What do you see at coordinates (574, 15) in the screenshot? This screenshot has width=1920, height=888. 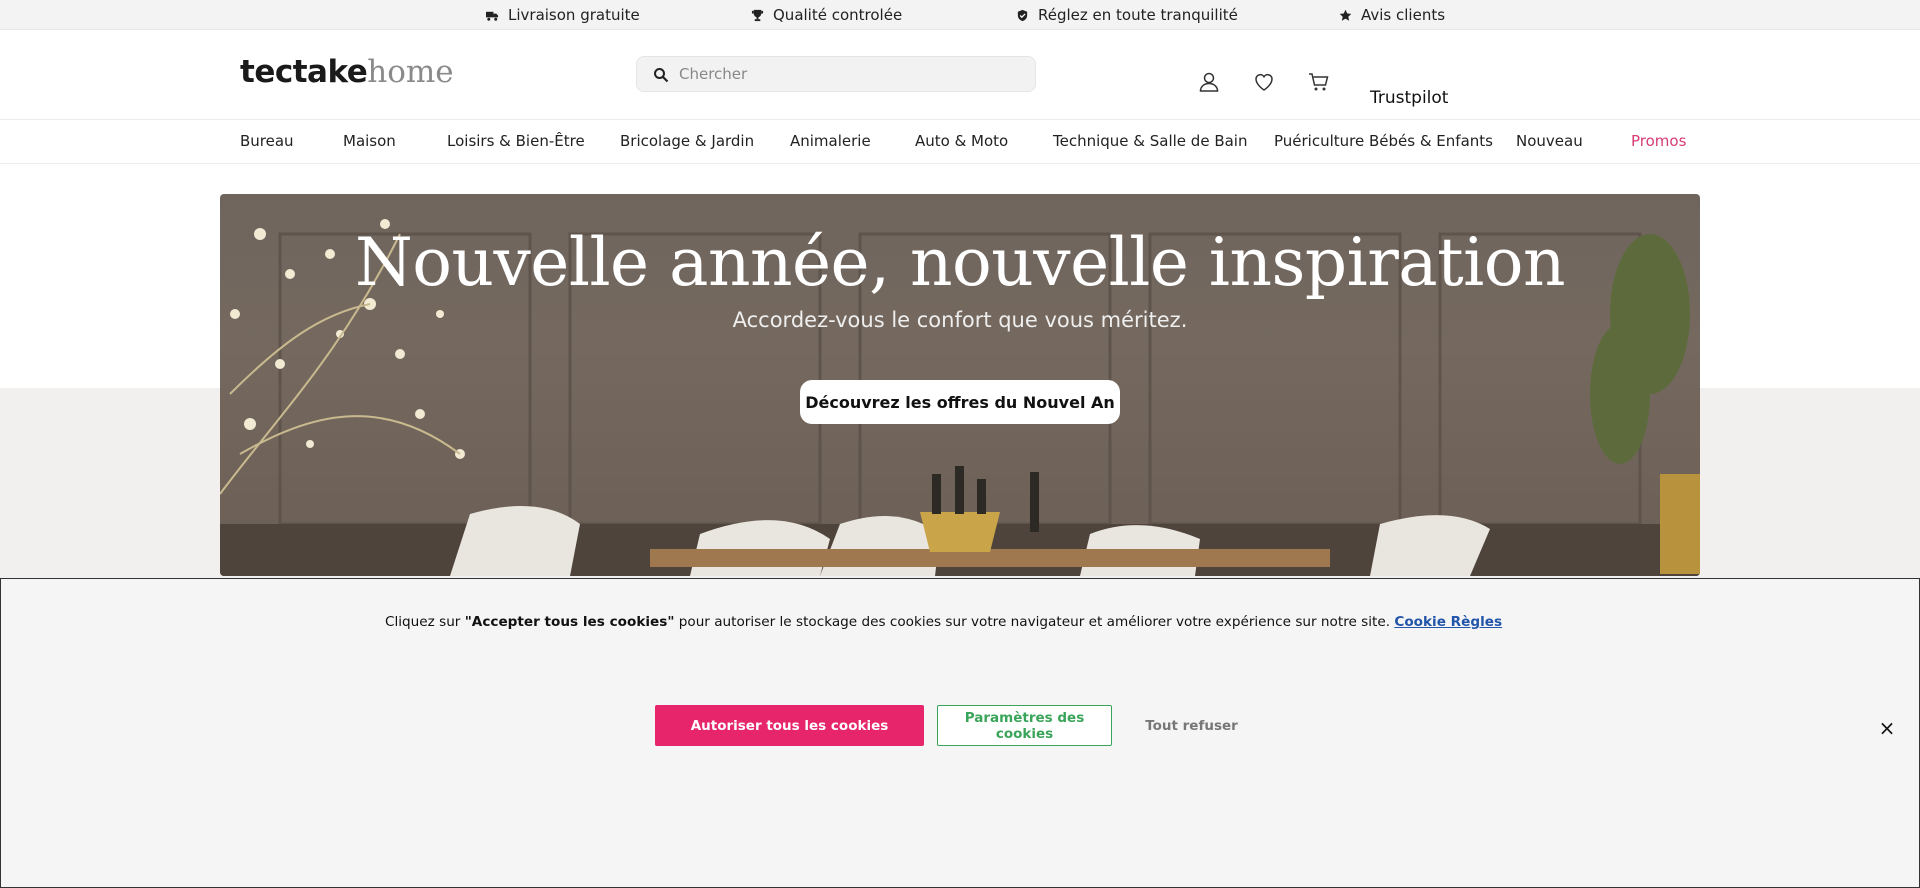 I see `topbar-label: Livraison gratuite` at bounding box center [574, 15].